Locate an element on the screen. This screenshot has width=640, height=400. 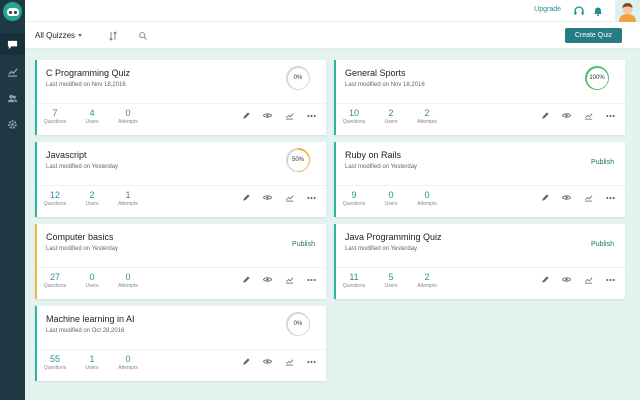
users-icon is located at coordinates (12, 98).